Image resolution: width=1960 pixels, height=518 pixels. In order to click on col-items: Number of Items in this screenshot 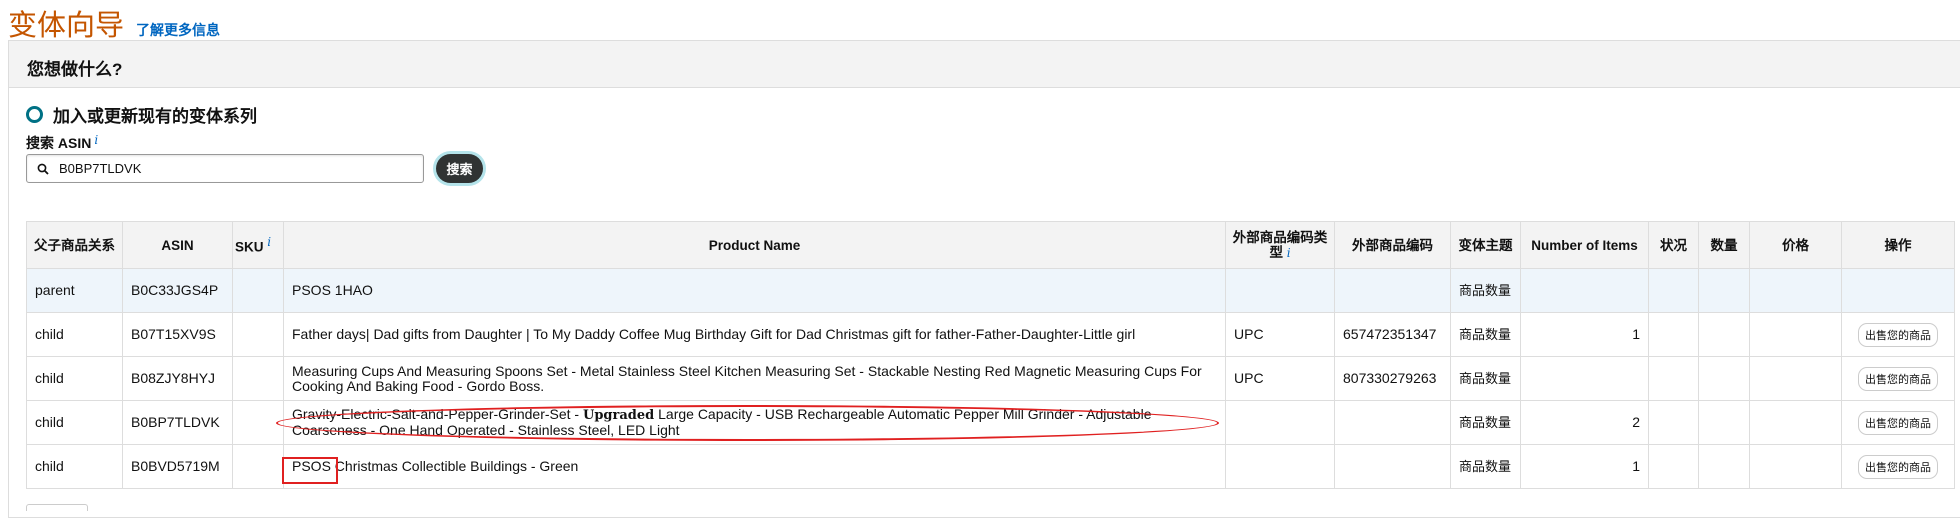, I will do `click(1584, 245)`.